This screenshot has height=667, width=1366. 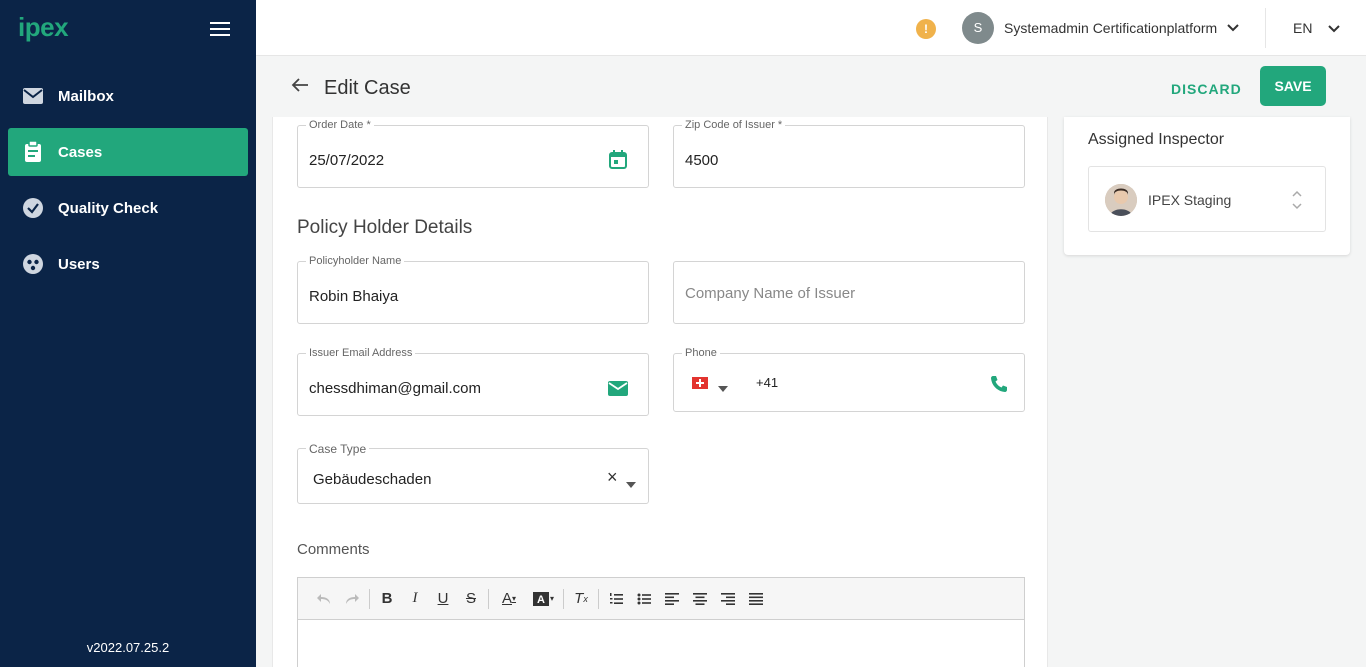 What do you see at coordinates (33, 152) in the screenshot?
I see `clipboard-icon` at bounding box center [33, 152].